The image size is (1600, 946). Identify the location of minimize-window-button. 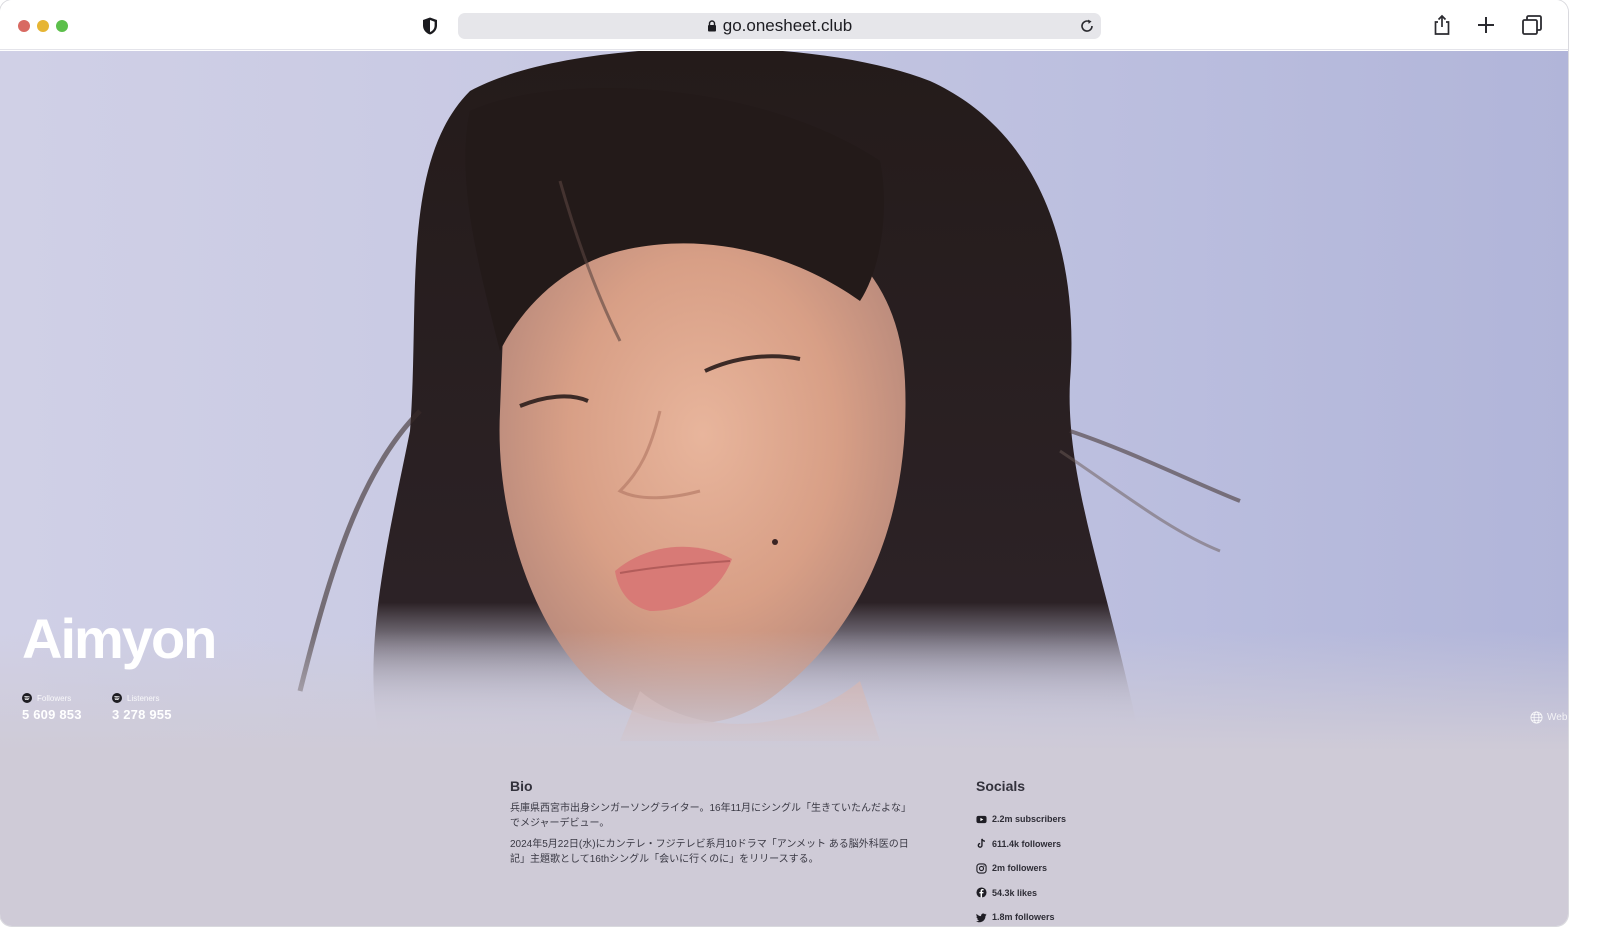
(43, 26).